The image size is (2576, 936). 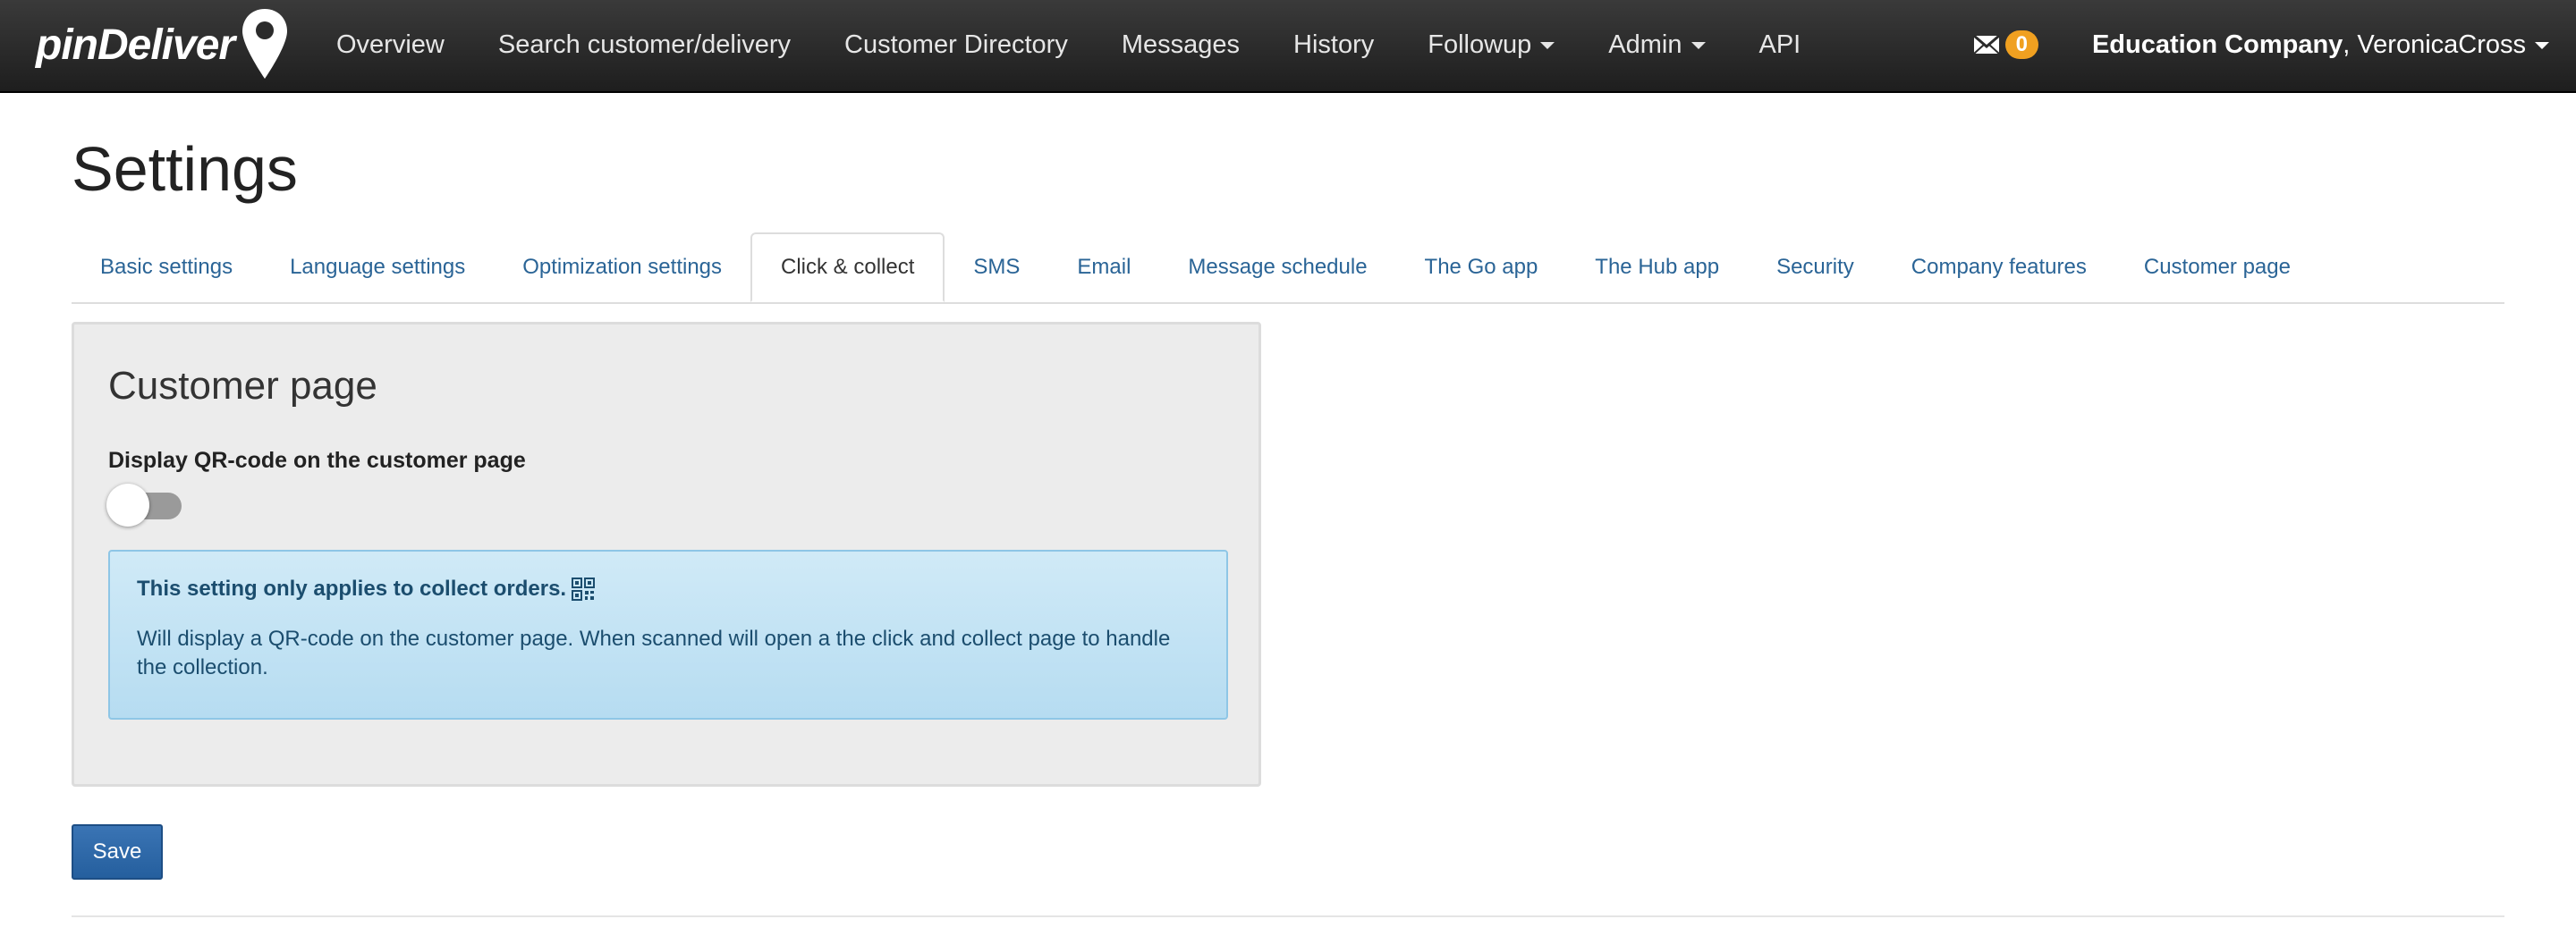 What do you see at coordinates (1657, 266) in the screenshot?
I see `tab-hub-app: The Hub app` at bounding box center [1657, 266].